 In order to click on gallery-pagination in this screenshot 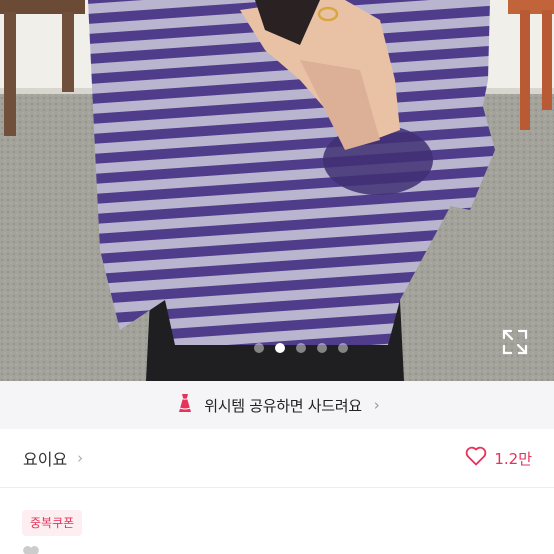, I will do `click(277, 348)`.